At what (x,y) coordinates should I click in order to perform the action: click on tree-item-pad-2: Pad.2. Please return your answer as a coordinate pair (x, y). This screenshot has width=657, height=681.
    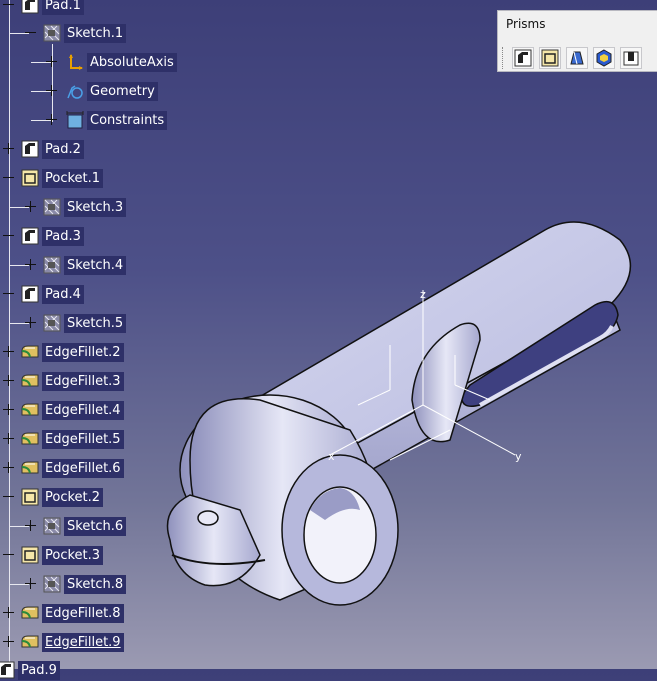
    Looking at the image, I should click on (52, 149).